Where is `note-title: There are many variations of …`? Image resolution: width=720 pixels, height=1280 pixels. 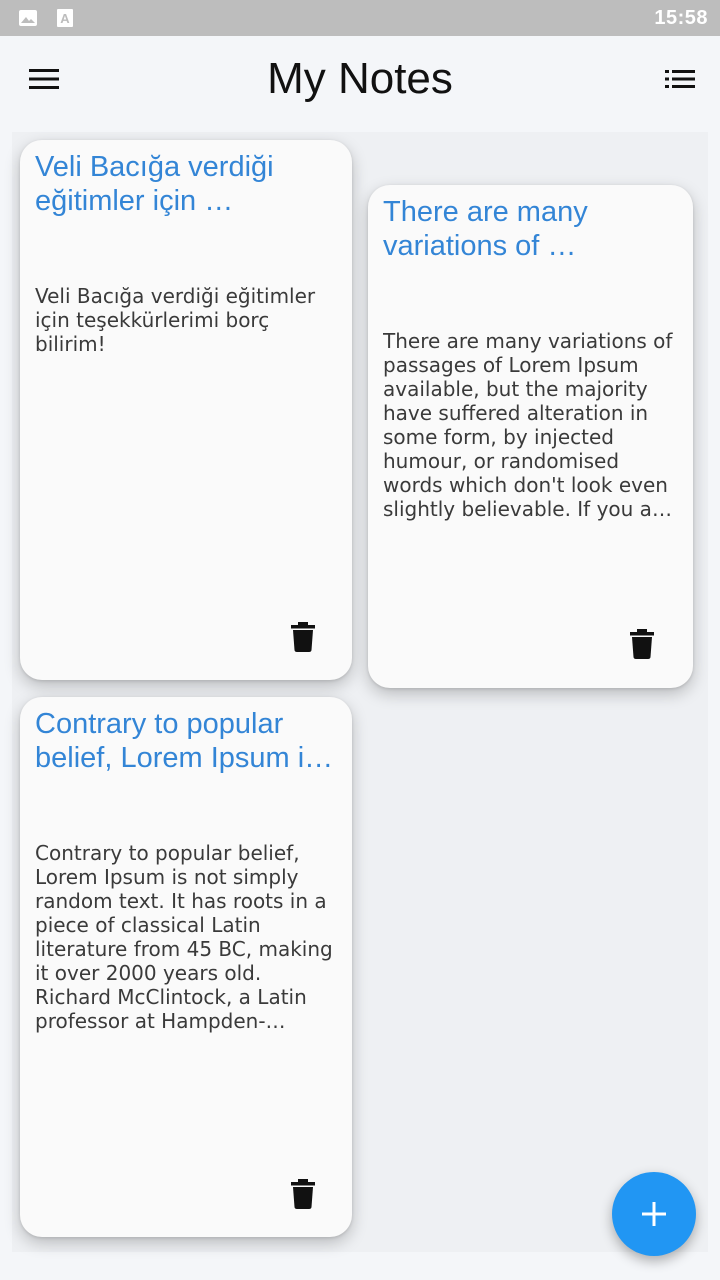
note-title: There are many variations of … is located at coordinates (485, 229).